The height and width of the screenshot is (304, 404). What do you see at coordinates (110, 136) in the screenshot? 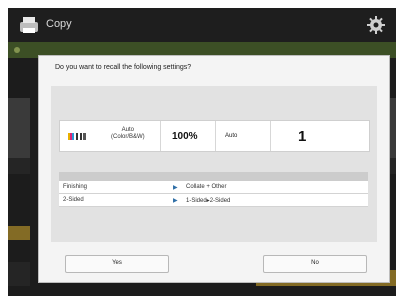
I see `color-mode-cell: Auto (Color/B&W)` at bounding box center [110, 136].